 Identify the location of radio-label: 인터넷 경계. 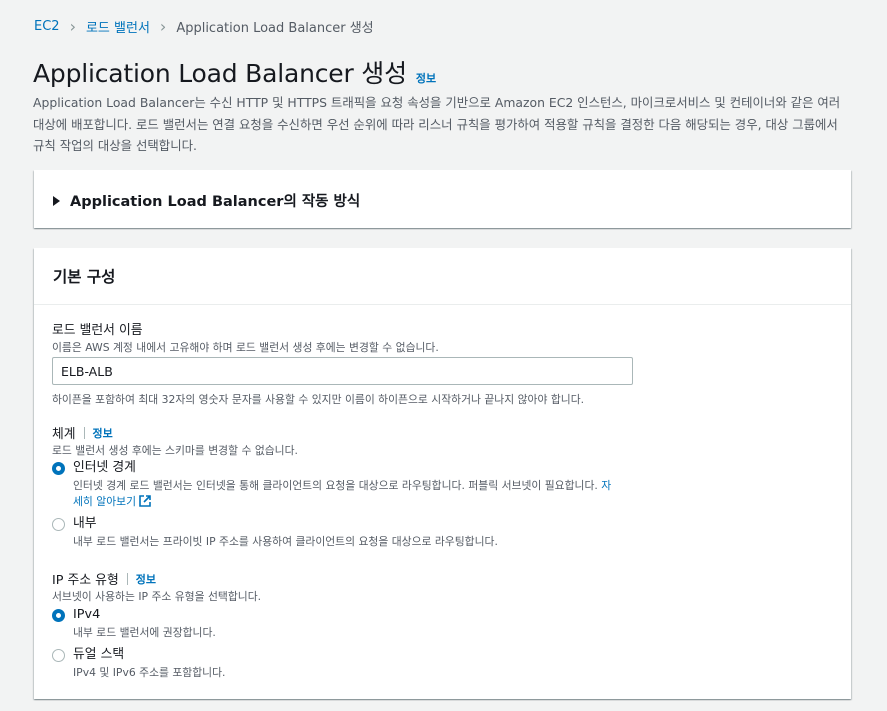
(104, 467).